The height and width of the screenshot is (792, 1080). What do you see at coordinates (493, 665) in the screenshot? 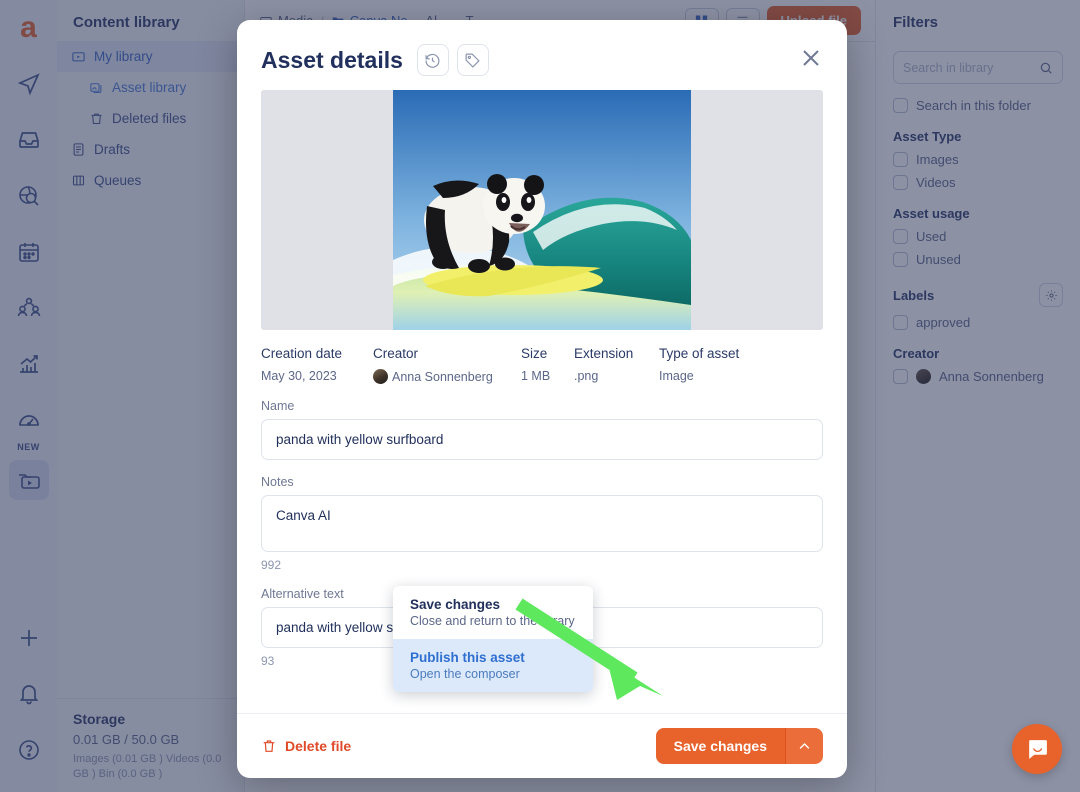
I see `menu-item-publish-this-asset: Publish this asset Open the composer` at bounding box center [493, 665].